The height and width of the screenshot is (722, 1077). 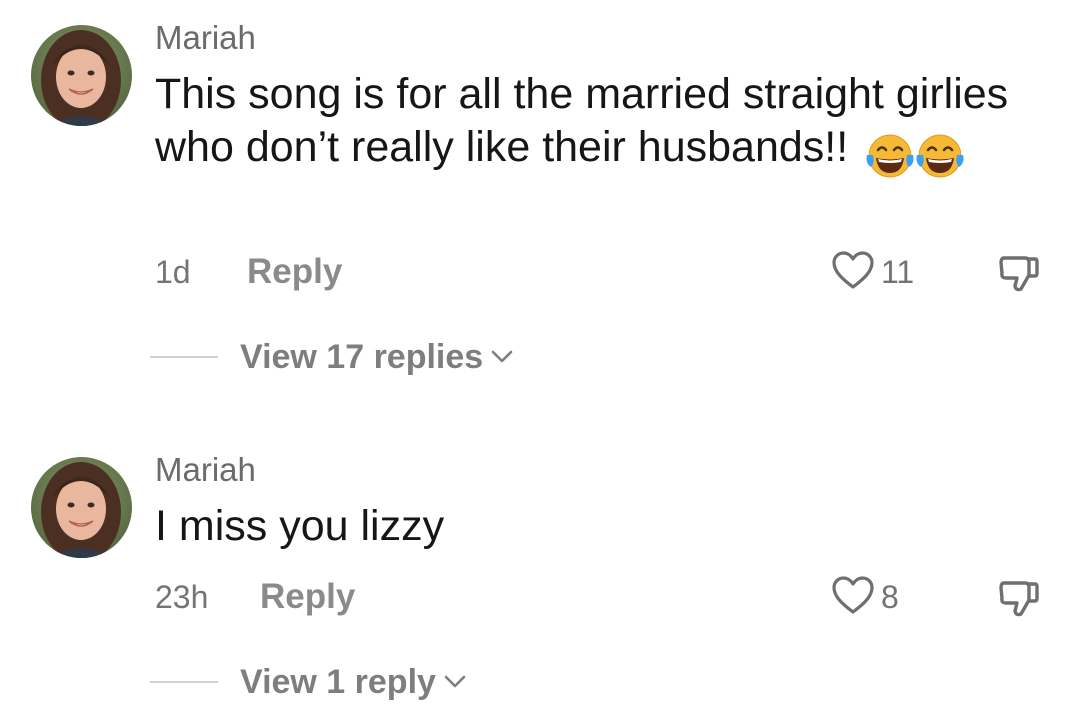 I want to click on comment-text-body: I miss you lizzy, so click(x=300, y=526).